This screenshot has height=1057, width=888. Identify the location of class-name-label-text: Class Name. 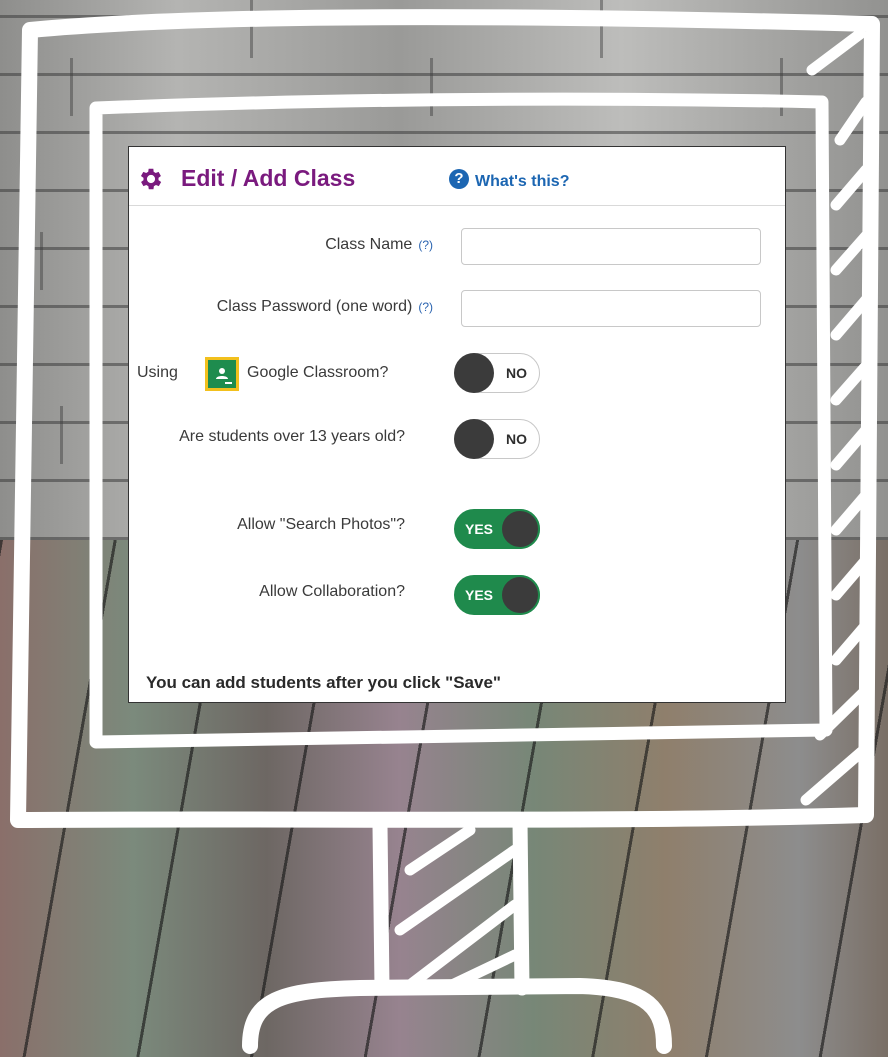
(369, 244).